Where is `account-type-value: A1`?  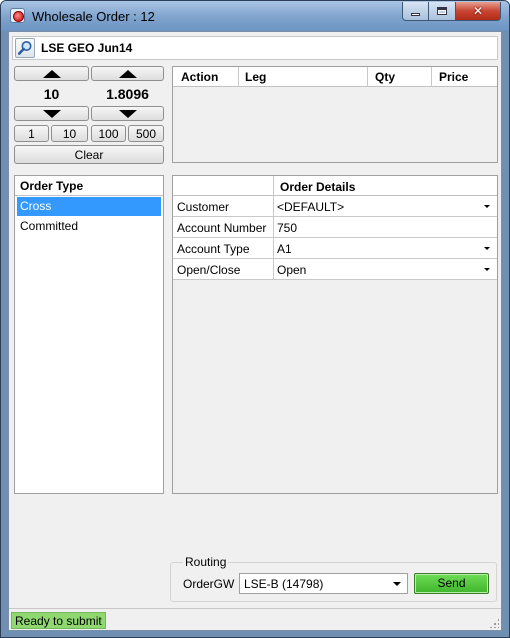 account-type-value: A1 is located at coordinates (284, 249).